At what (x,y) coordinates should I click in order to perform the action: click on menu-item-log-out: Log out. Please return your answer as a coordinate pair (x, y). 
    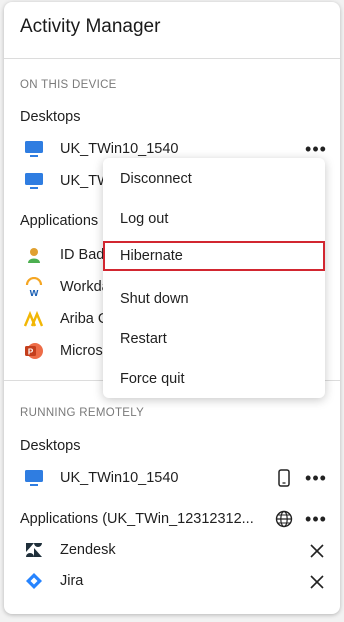
    Looking at the image, I should click on (214, 219).